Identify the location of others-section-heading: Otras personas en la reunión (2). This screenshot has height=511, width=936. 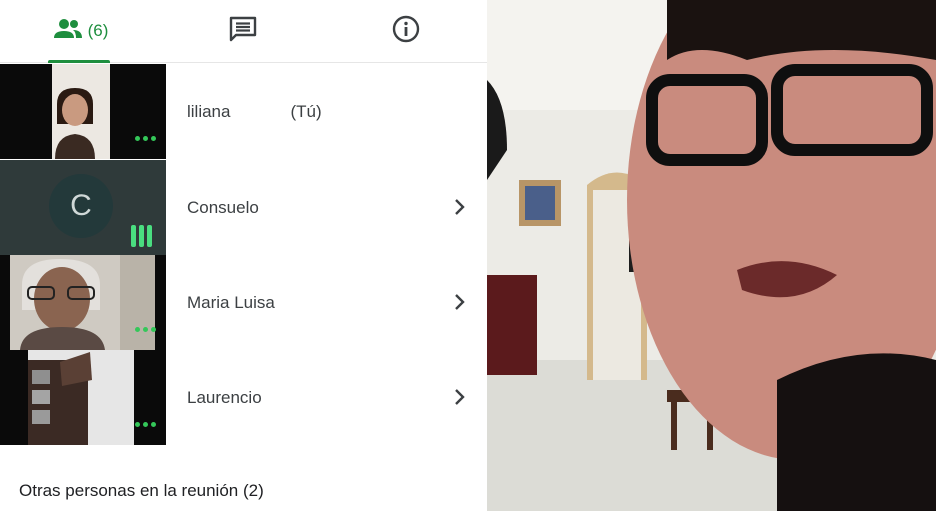
(141, 490).